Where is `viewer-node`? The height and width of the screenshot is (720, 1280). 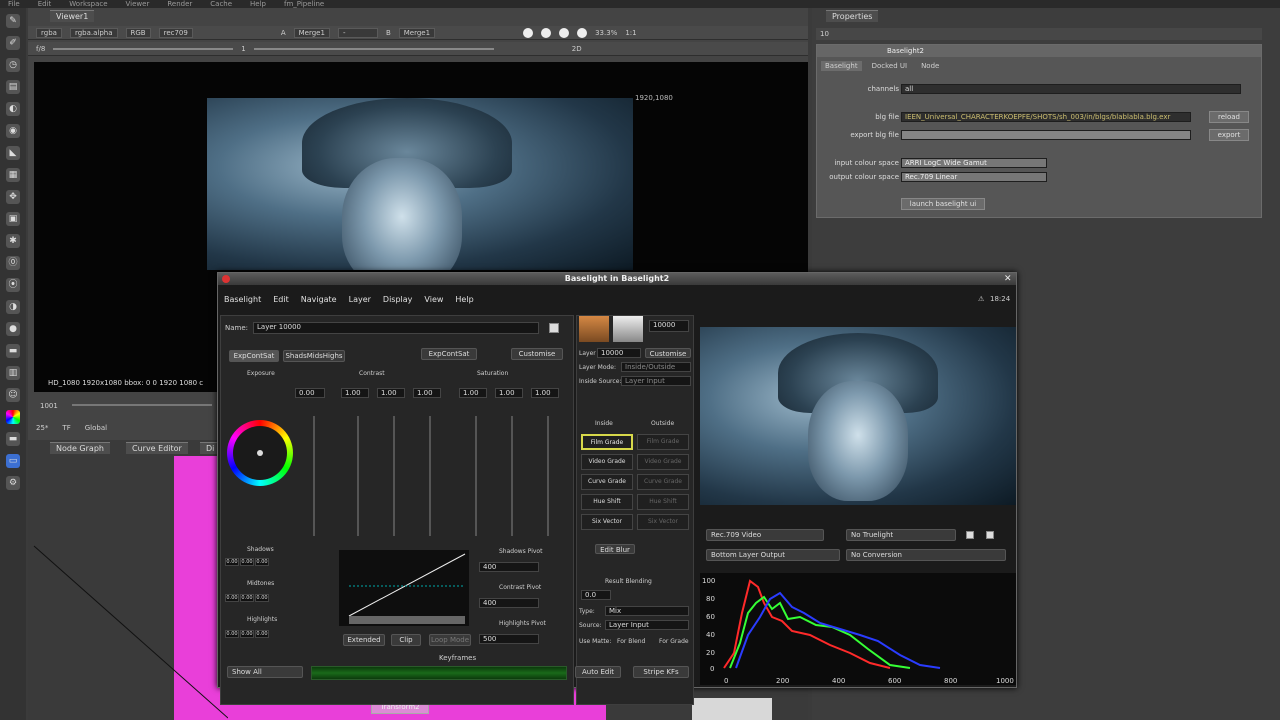
viewer-node is located at coordinates (732, 709).